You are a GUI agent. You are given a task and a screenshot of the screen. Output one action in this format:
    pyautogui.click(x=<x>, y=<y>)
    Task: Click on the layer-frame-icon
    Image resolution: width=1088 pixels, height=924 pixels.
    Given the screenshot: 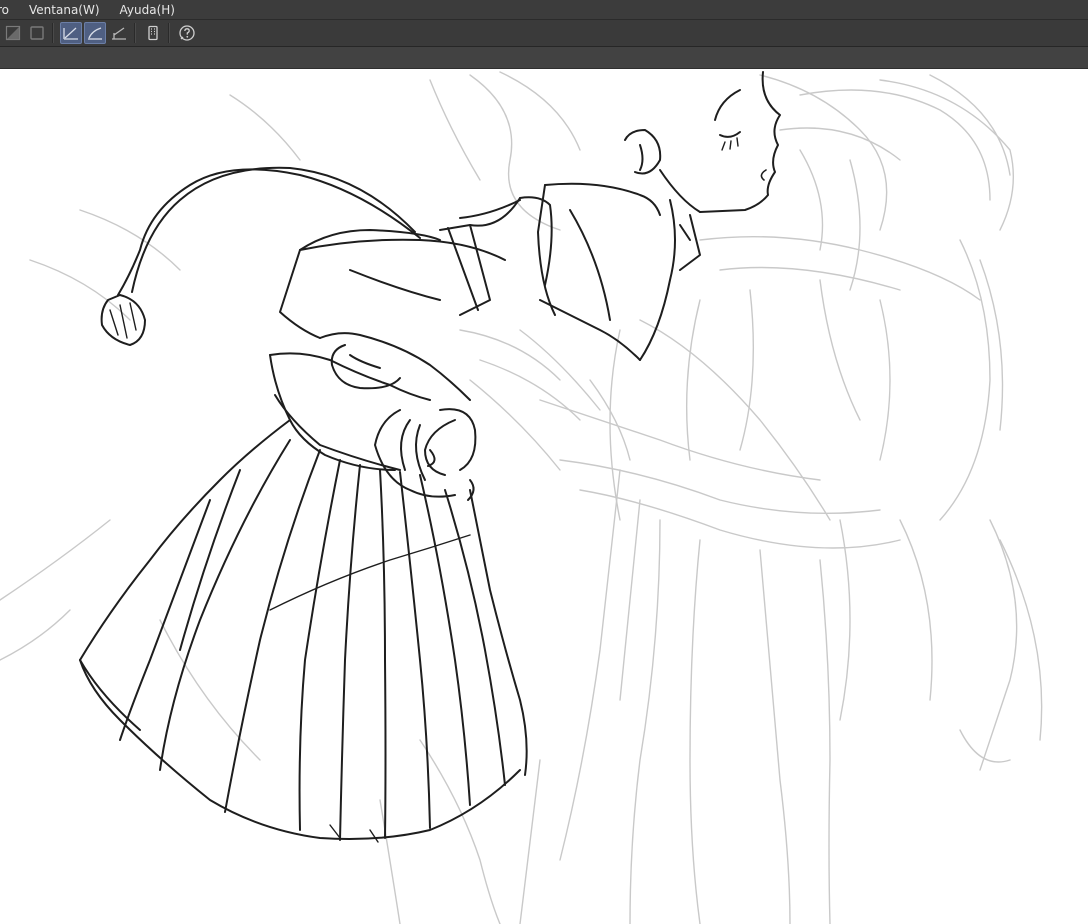 What is the action you would take?
    pyautogui.click(x=37, y=33)
    